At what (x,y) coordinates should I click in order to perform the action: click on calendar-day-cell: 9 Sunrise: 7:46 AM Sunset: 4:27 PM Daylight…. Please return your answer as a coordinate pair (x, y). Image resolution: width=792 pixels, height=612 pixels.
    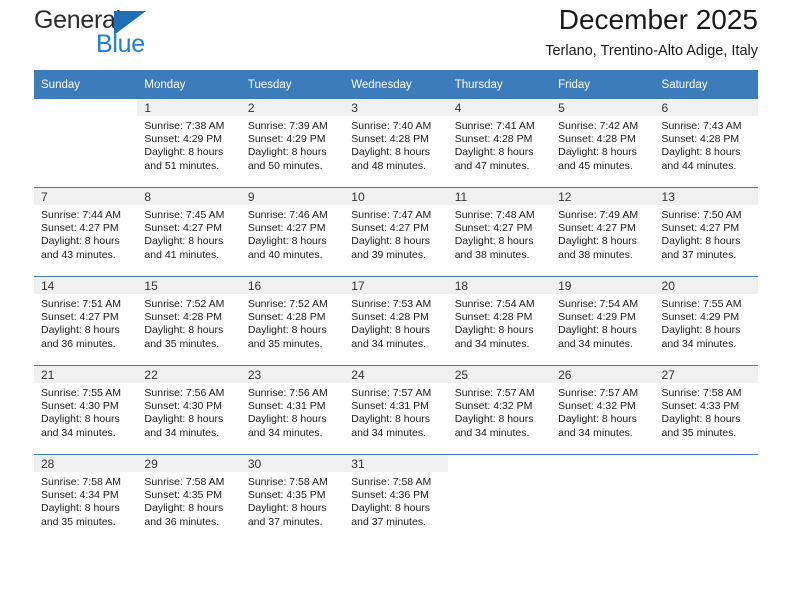
    Looking at the image, I should click on (292, 232).